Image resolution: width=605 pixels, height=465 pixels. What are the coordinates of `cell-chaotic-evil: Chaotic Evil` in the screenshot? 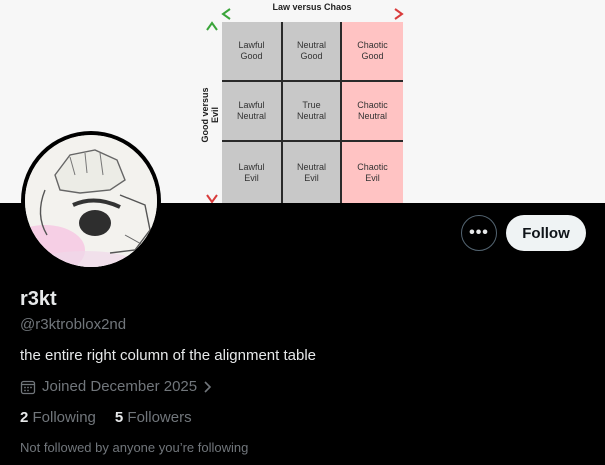 It's located at (372, 172).